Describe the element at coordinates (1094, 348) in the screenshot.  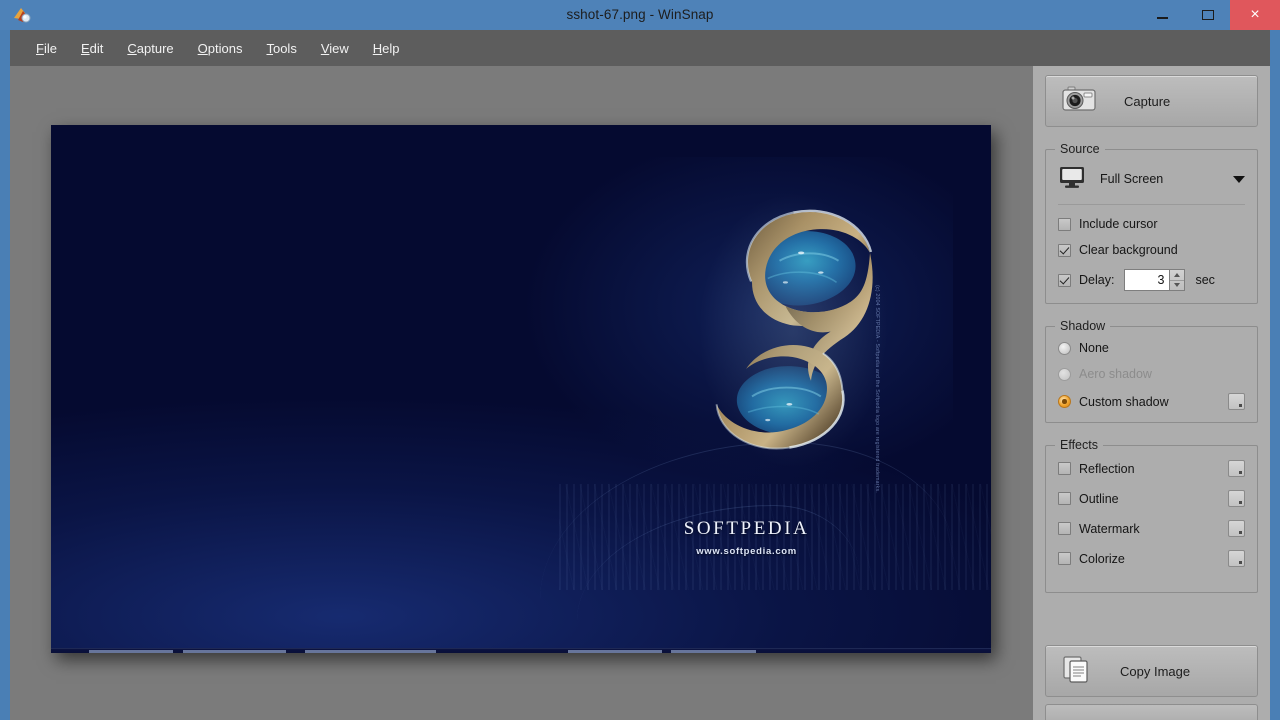
I see `shadow-none-label: None` at that location.